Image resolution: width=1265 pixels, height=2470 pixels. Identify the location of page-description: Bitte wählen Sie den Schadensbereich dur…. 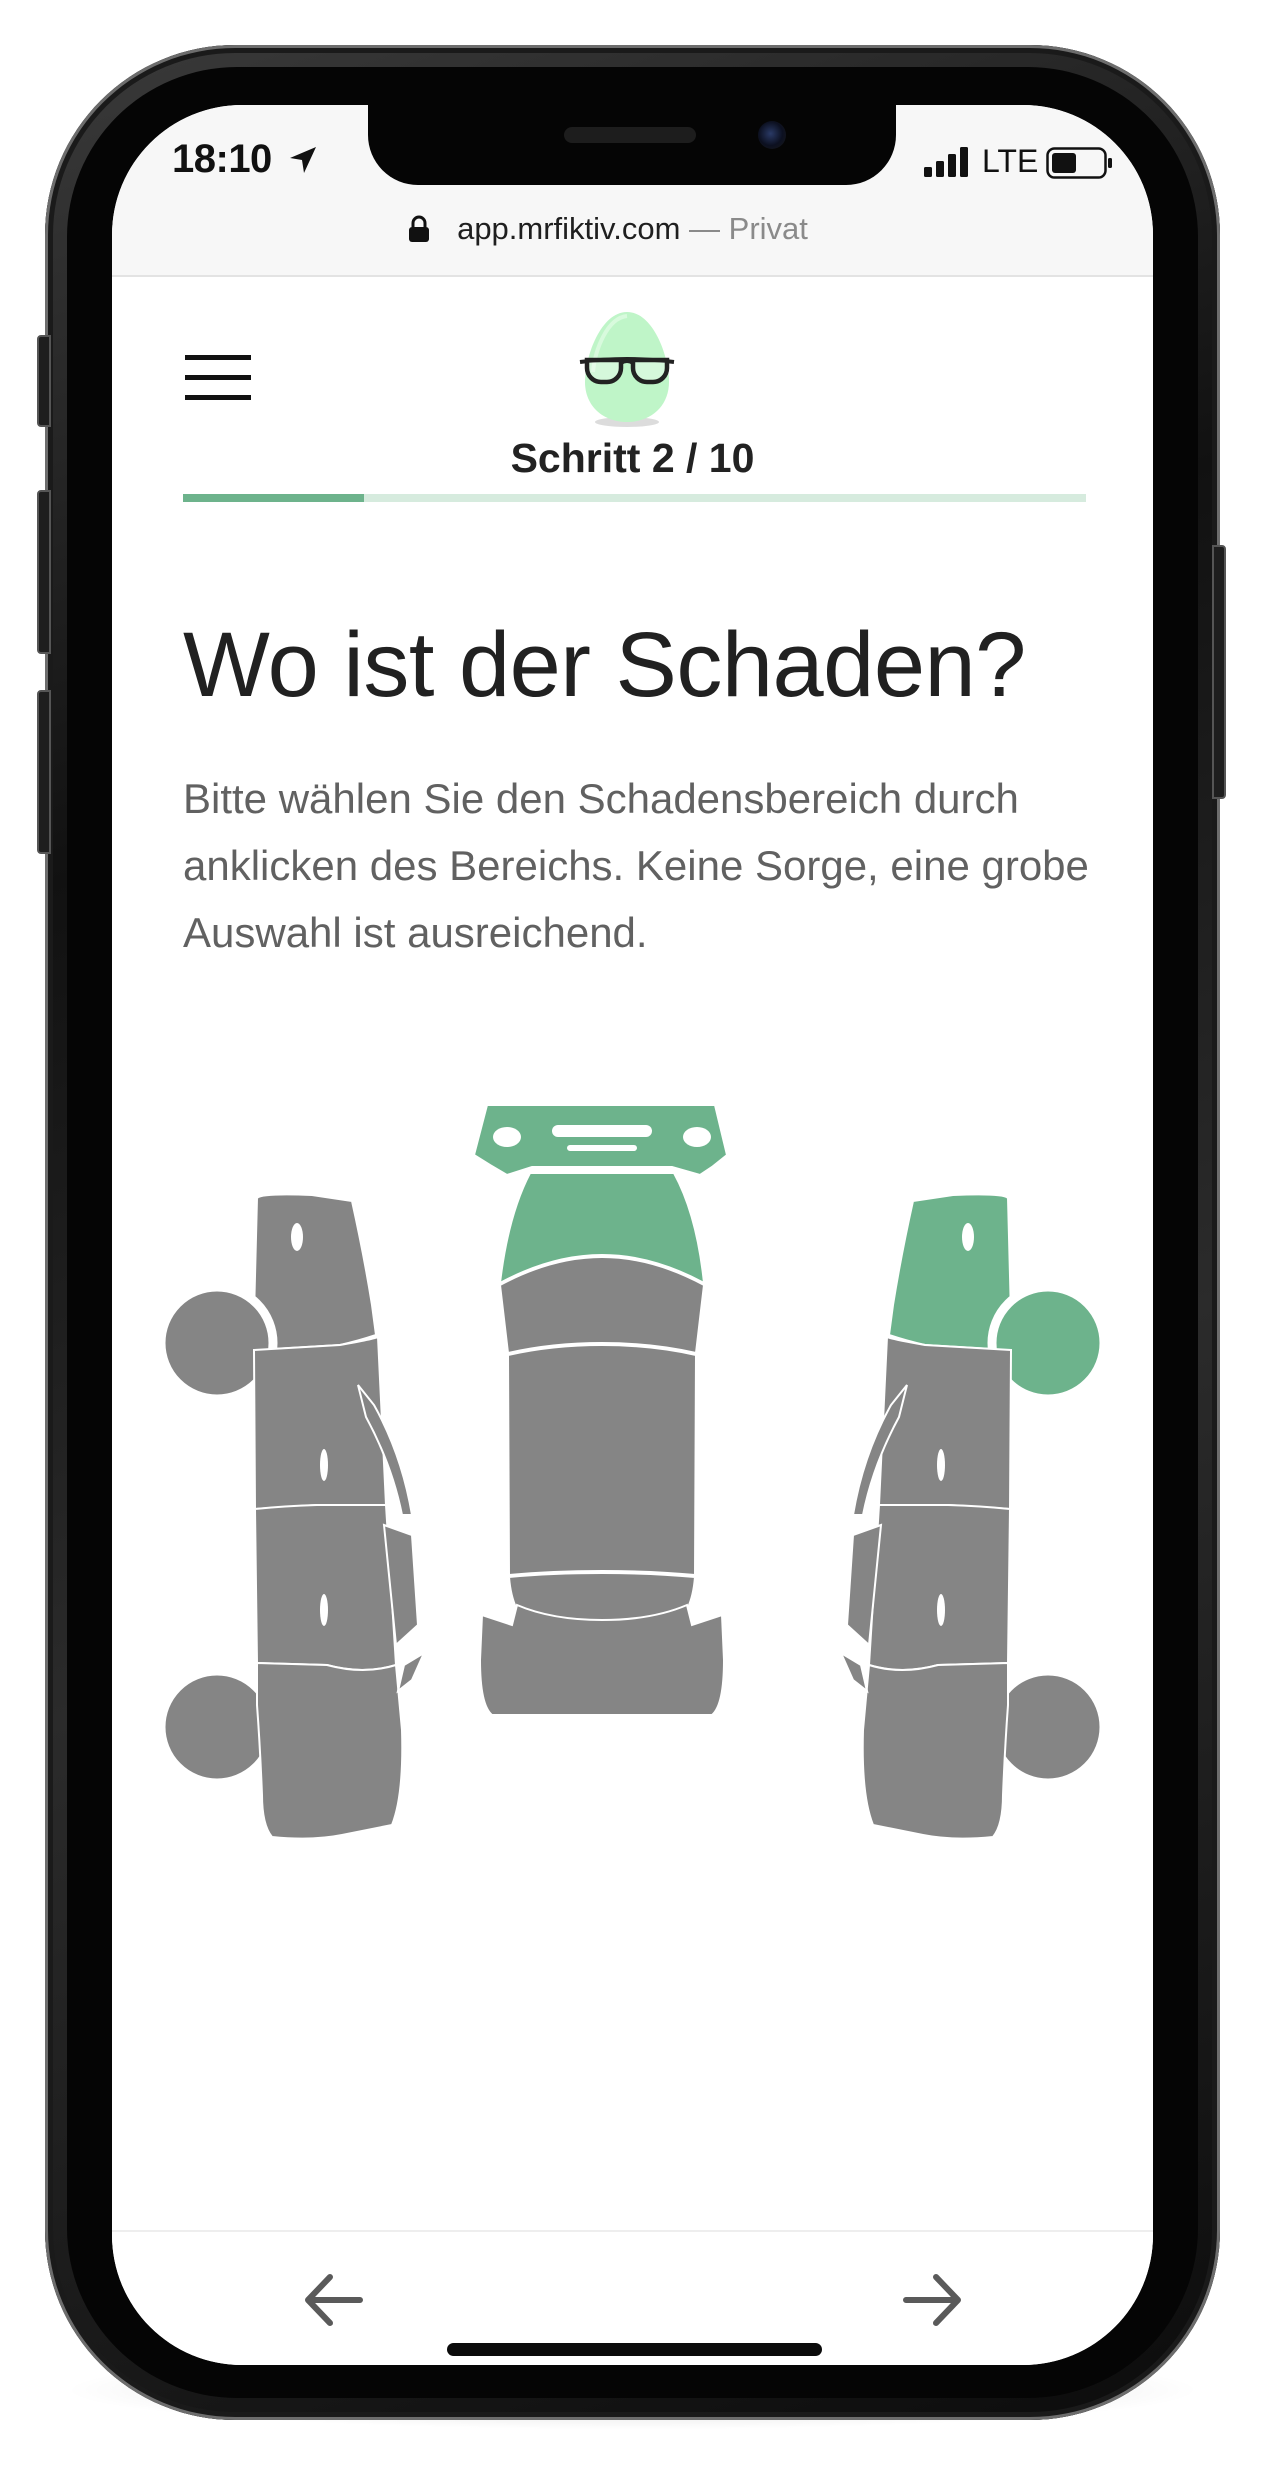
(636, 865).